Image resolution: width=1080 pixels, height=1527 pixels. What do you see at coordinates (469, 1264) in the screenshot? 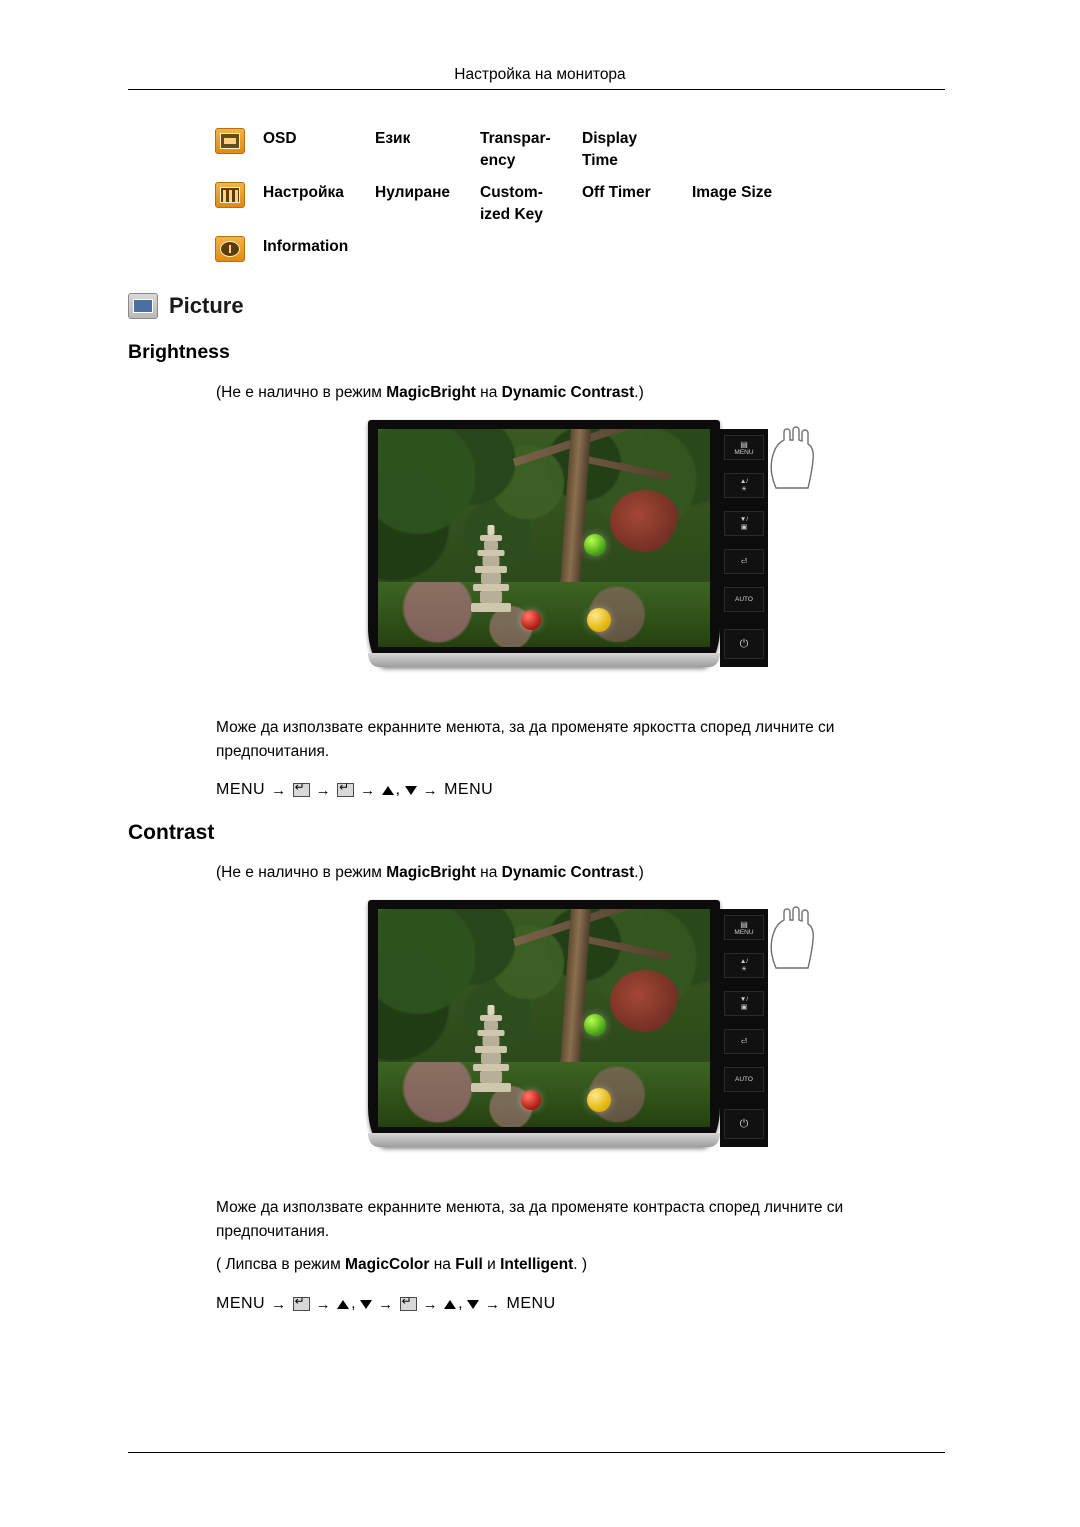
I see `magiccolor-note-bold2: Full` at bounding box center [469, 1264].